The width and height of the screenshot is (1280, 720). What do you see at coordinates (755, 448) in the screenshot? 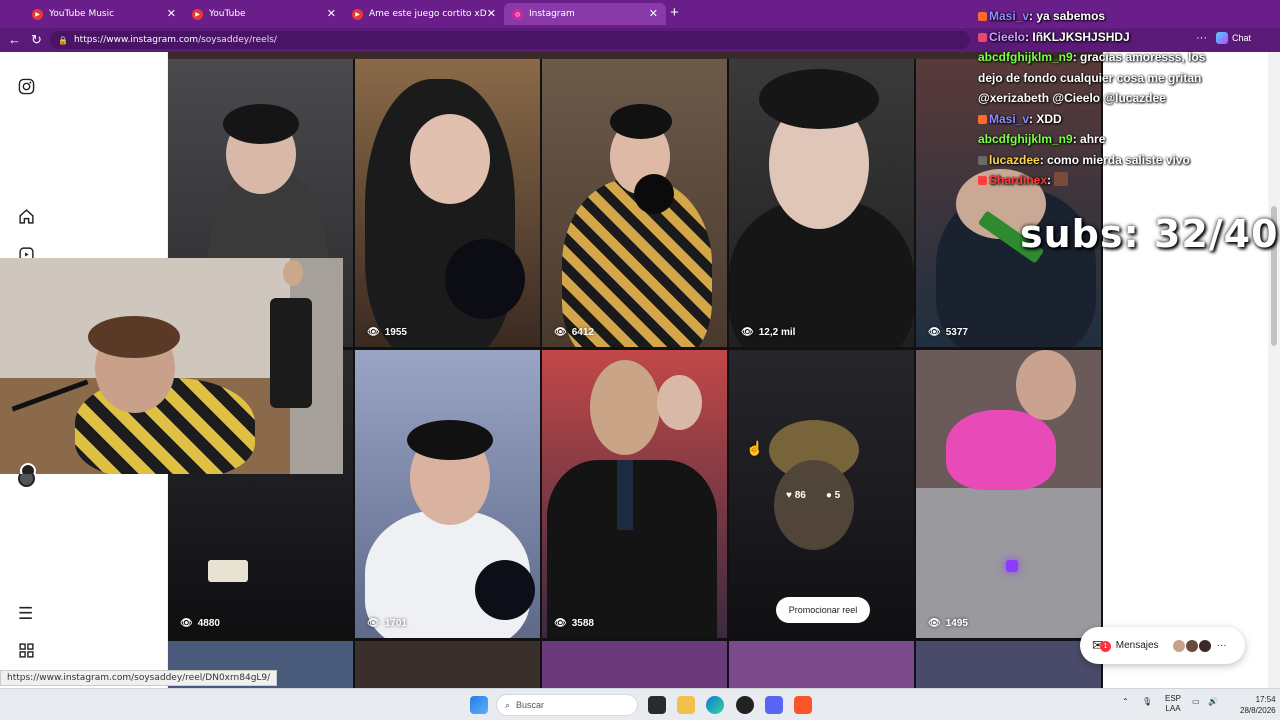
I see `cursor-hand-icon: ☝` at bounding box center [755, 448].